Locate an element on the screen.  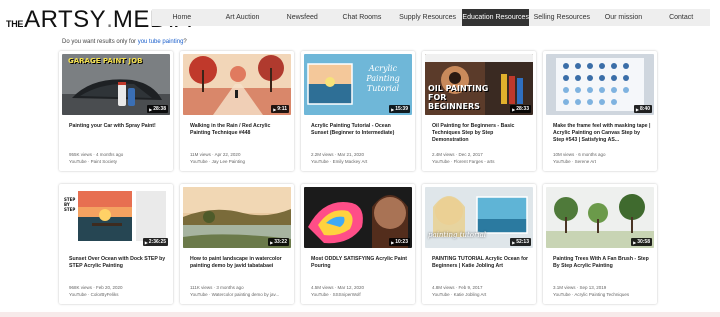
video-channel: YouTube · Jay Lee Painting is located at coordinates (217, 161).